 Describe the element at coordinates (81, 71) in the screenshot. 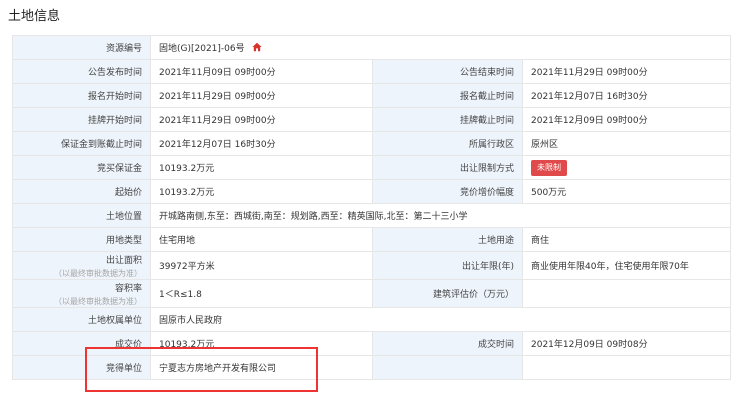

I see `announce-start-label: 公告发布时间` at that location.